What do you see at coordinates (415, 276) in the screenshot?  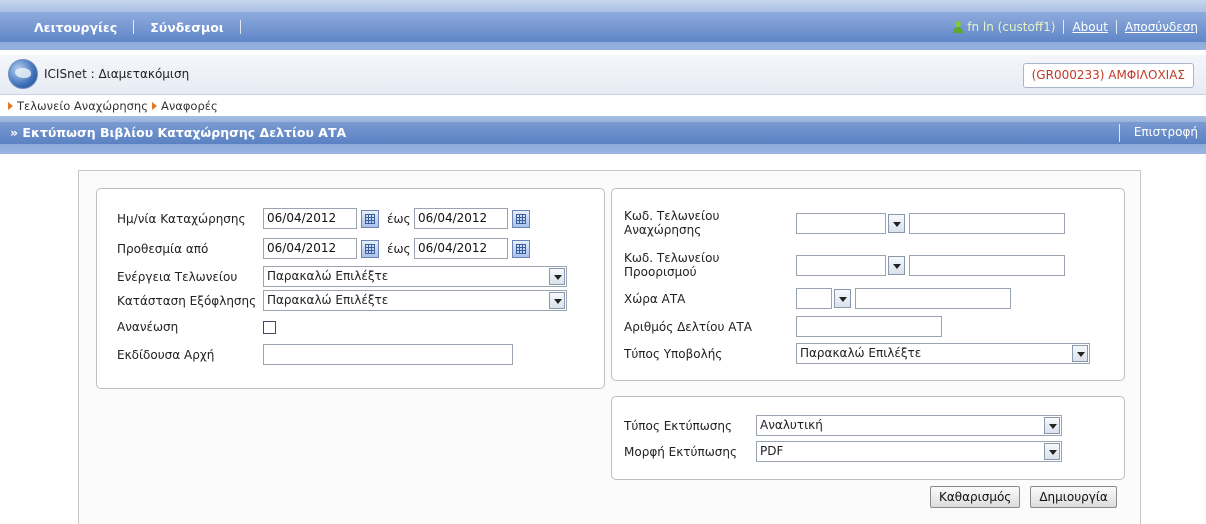 I see `office-action-select: Παρακαλώ Επιλέξτε` at bounding box center [415, 276].